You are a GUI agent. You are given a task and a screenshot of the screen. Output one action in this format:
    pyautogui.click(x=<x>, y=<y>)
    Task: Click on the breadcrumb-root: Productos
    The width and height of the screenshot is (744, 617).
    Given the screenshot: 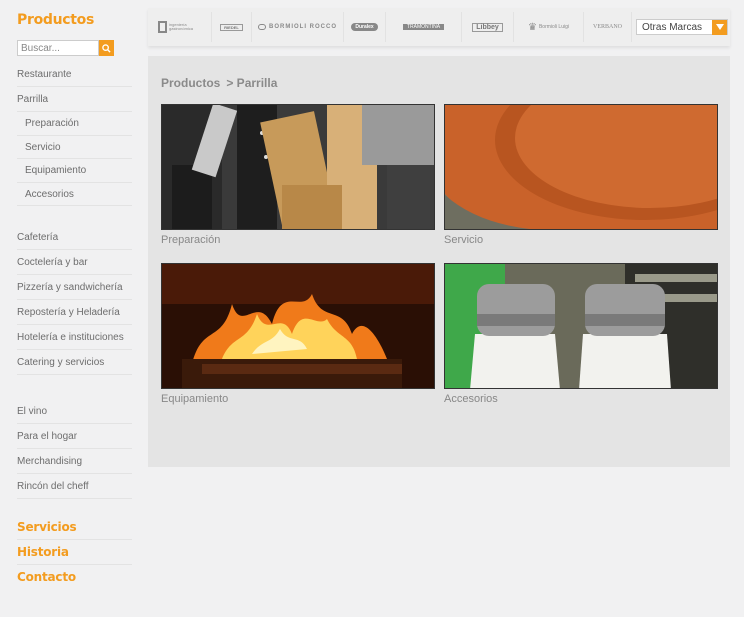 What is the action you would take?
    pyautogui.click(x=190, y=83)
    